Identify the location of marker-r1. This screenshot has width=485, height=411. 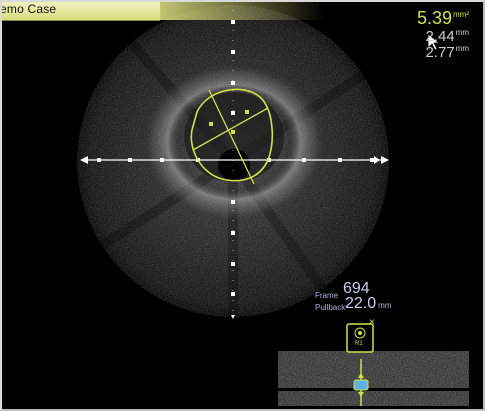
(360, 338).